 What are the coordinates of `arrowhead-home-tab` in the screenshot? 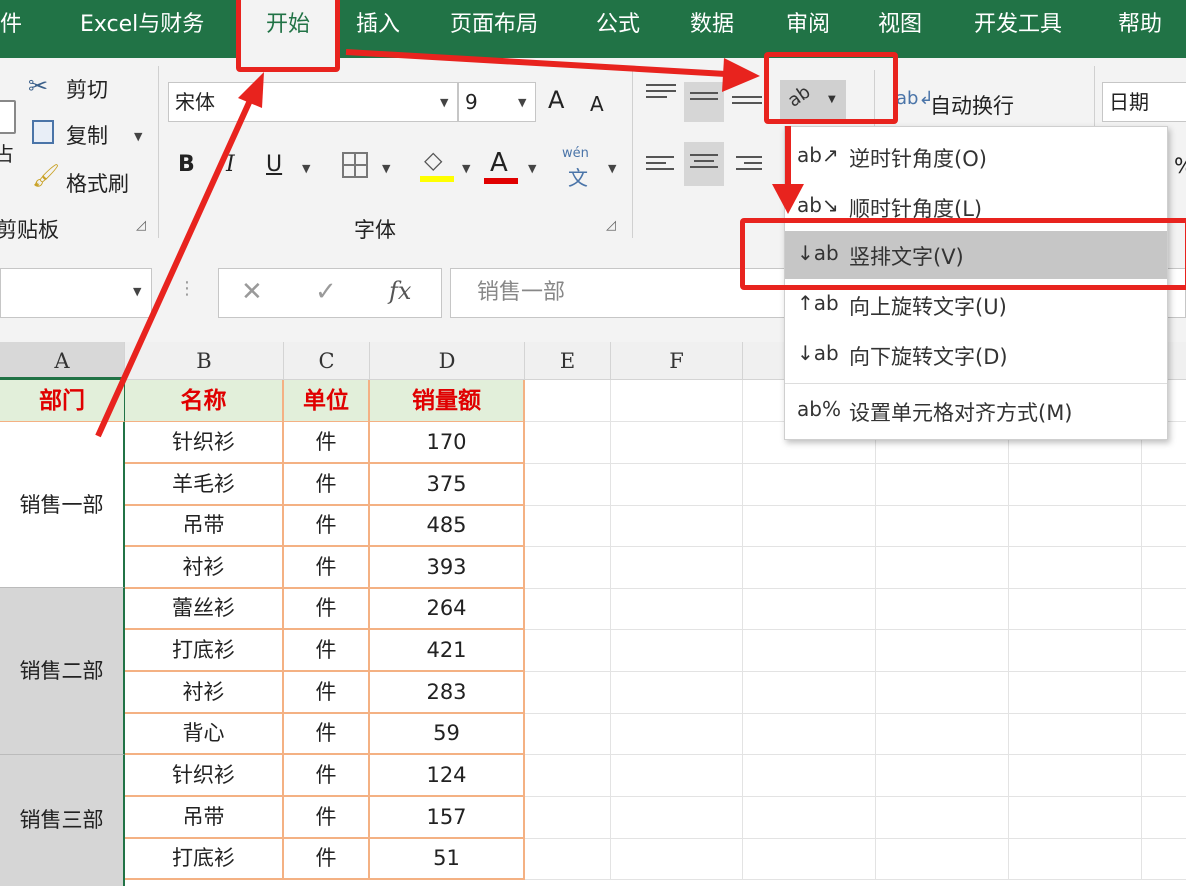 It's located at (251, 90).